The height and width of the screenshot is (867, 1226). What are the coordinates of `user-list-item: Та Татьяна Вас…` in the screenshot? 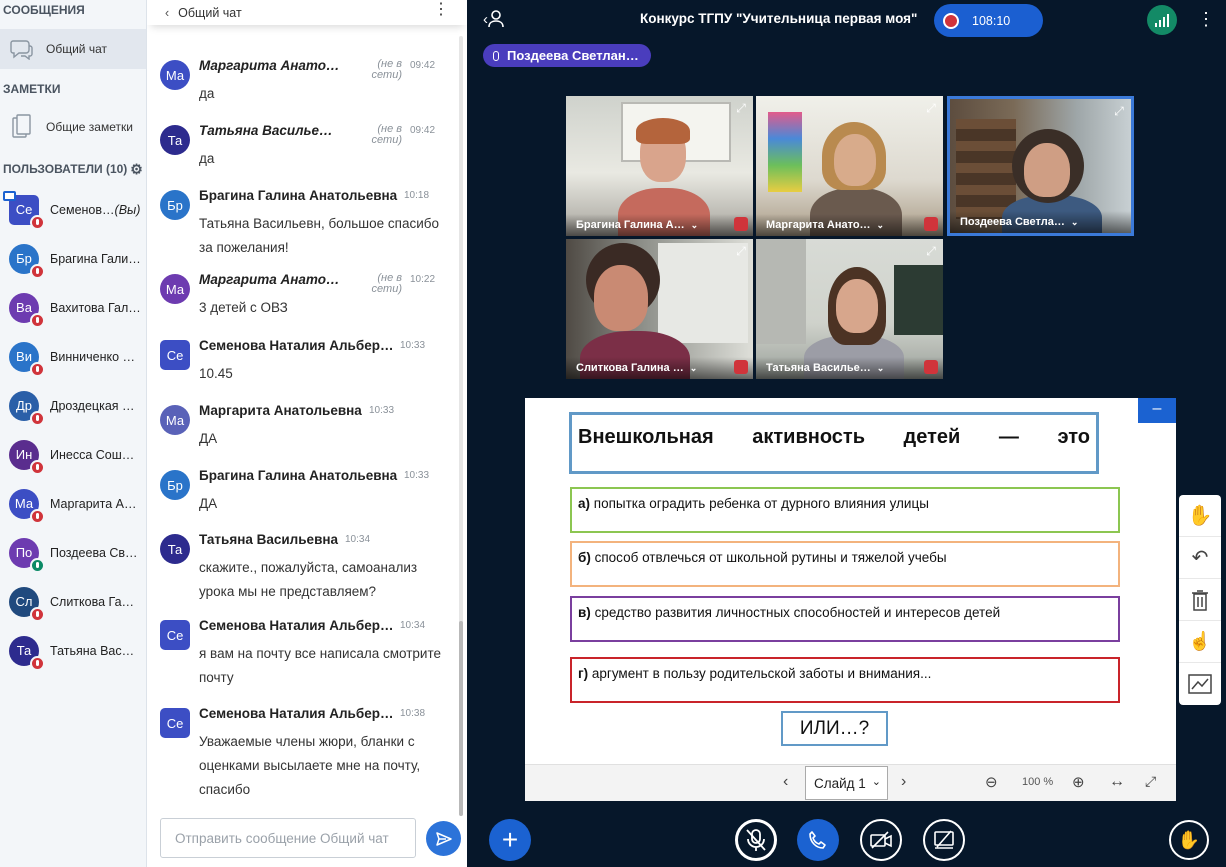 It's located at (73, 650).